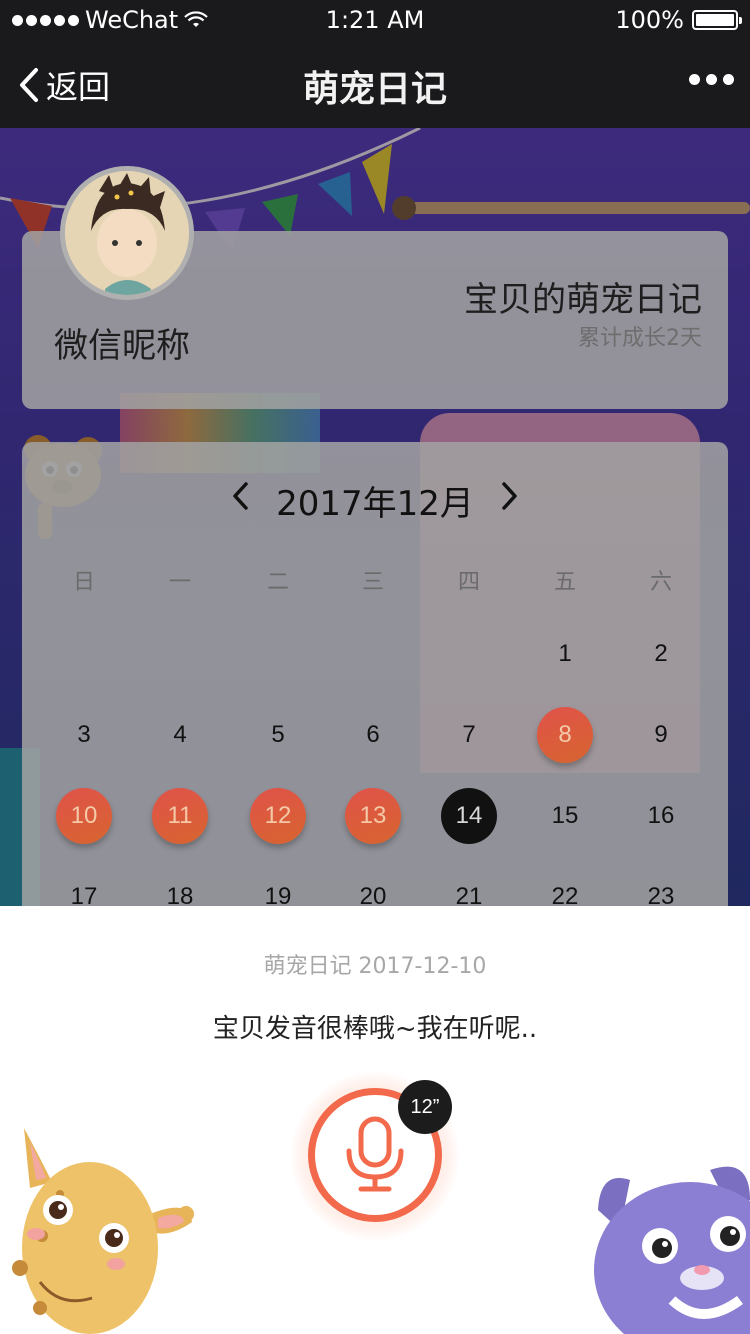 Image resolution: width=750 pixels, height=1334 pixels. I want to click on weekday-label: 一, so click(179, 582).